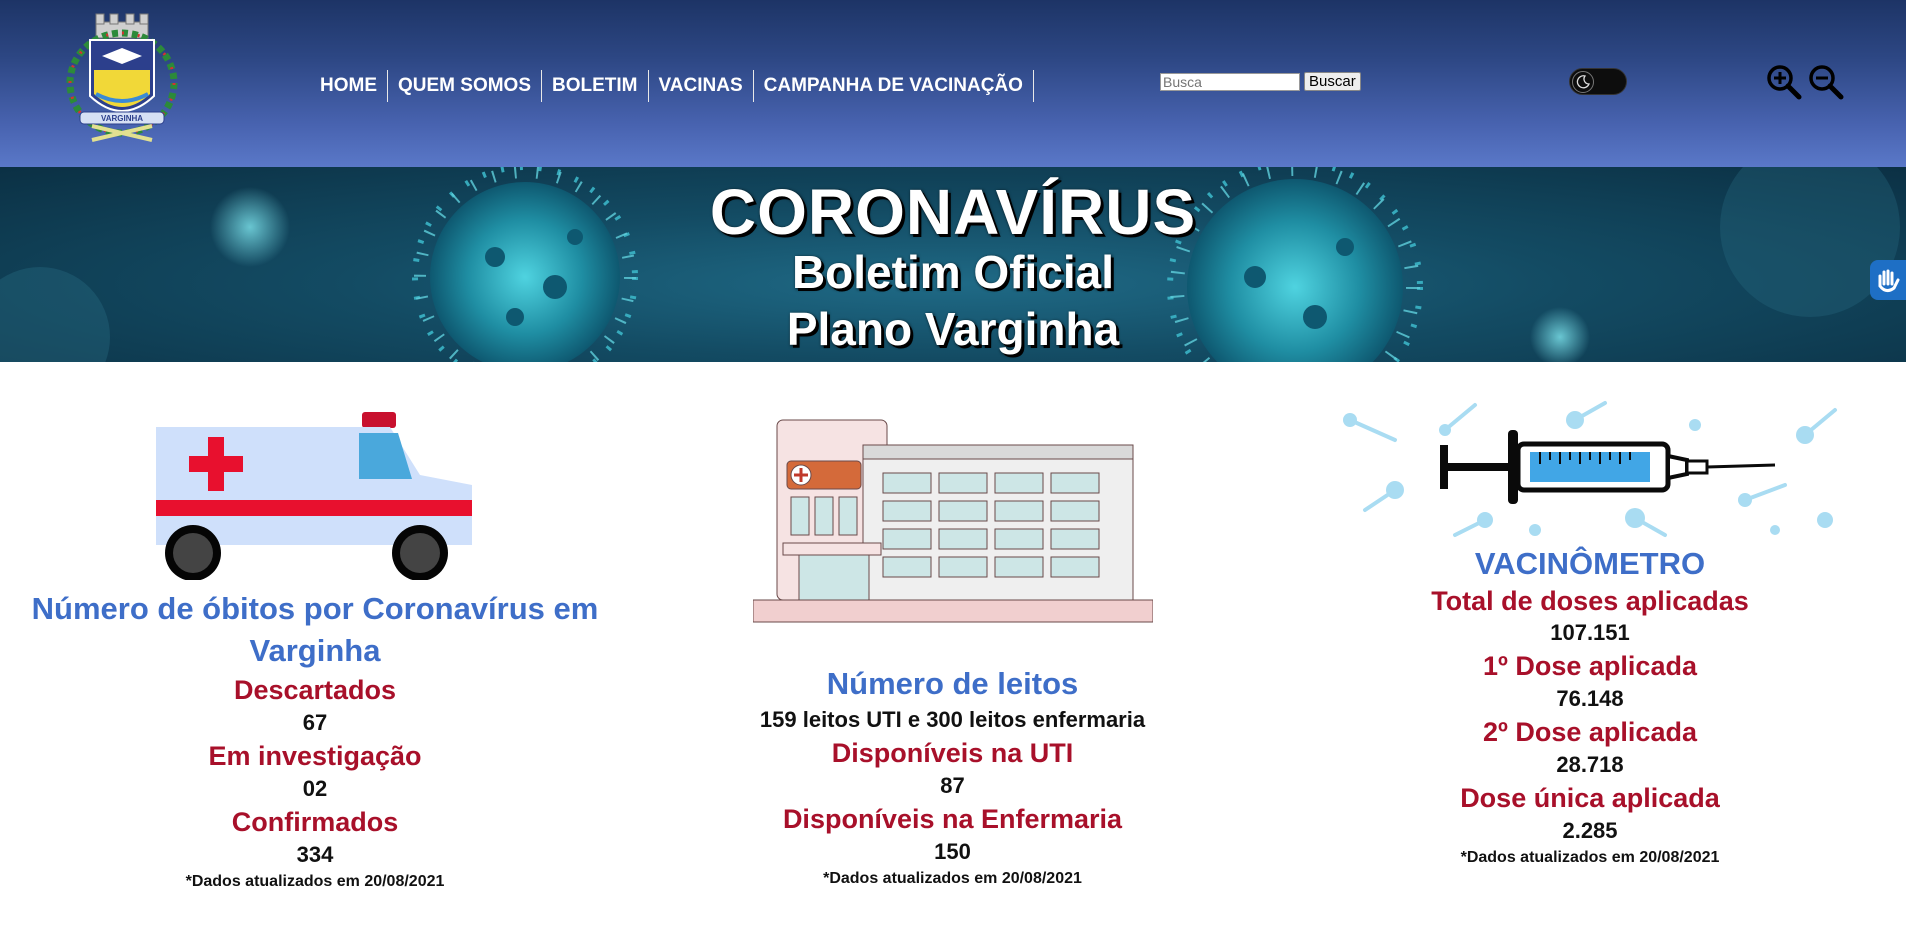 This screenshot has width=1906, height=931. What do you see at coordinates (315, 722) in the screenshot?
I see `discarded-value: 67` at bounding box center [315, 722].